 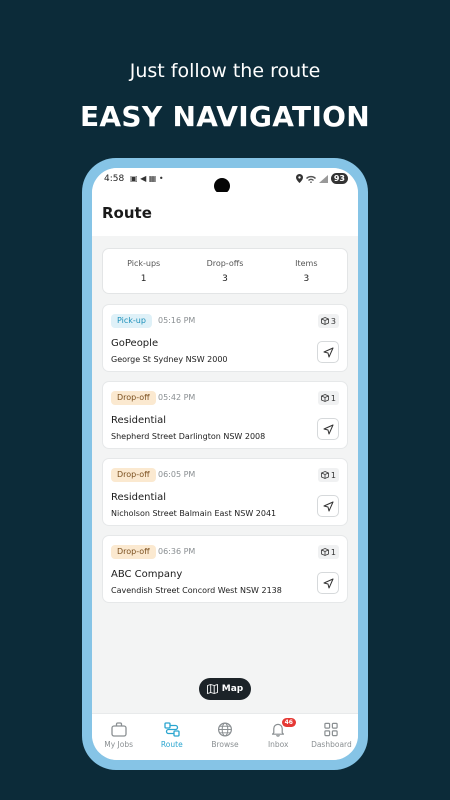 What do you see at coordinates (147, 574) in the screenshot?
I see `stop-name: ABC Company` at bounding box center [147, 574].